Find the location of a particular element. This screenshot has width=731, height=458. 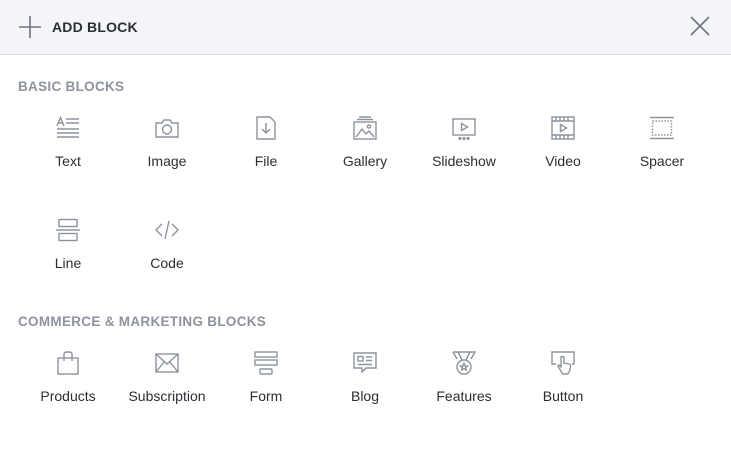

block-label: Video is located at coordinates (563, 161).